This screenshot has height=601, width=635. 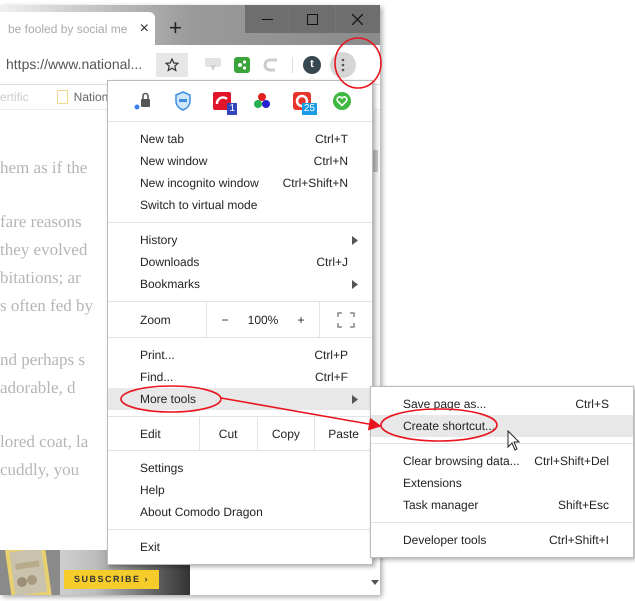 What do you see at coordinates (44, 442) in the screenshot?
I see `article-text: lored coat, la` at bounding box center [44, 442].